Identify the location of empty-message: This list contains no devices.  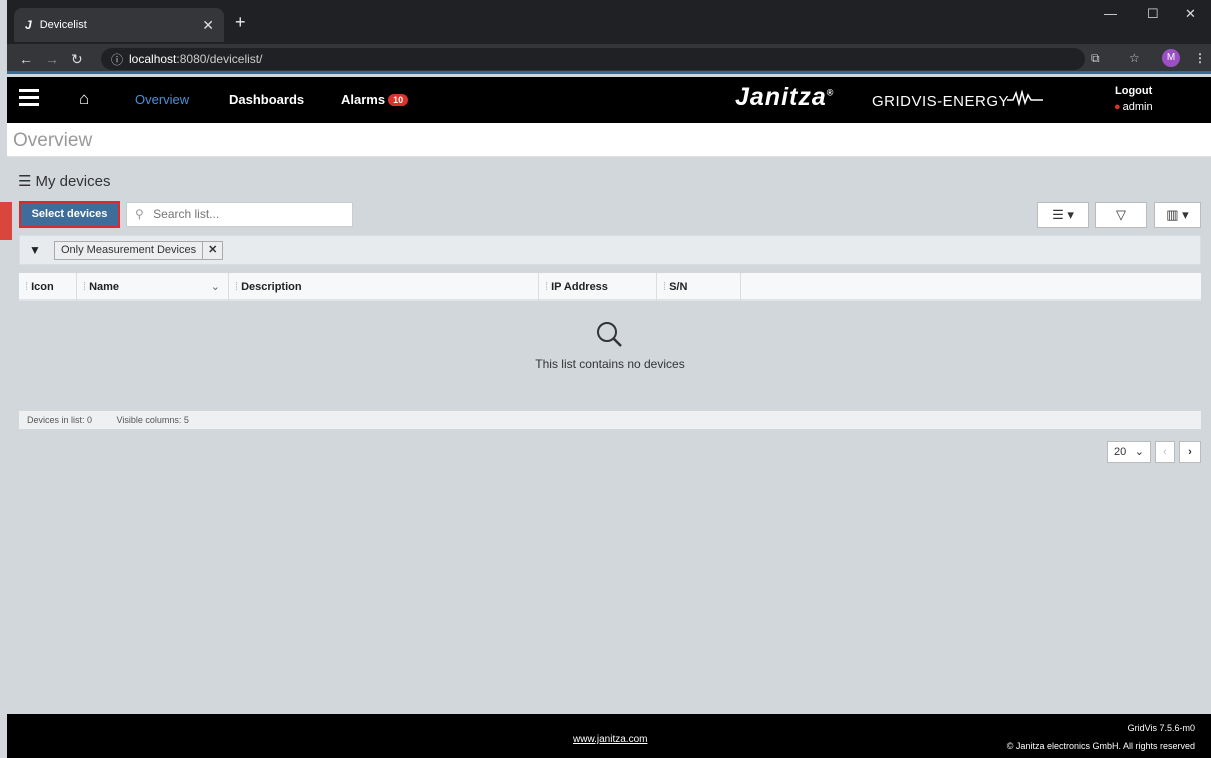
(610, 364).